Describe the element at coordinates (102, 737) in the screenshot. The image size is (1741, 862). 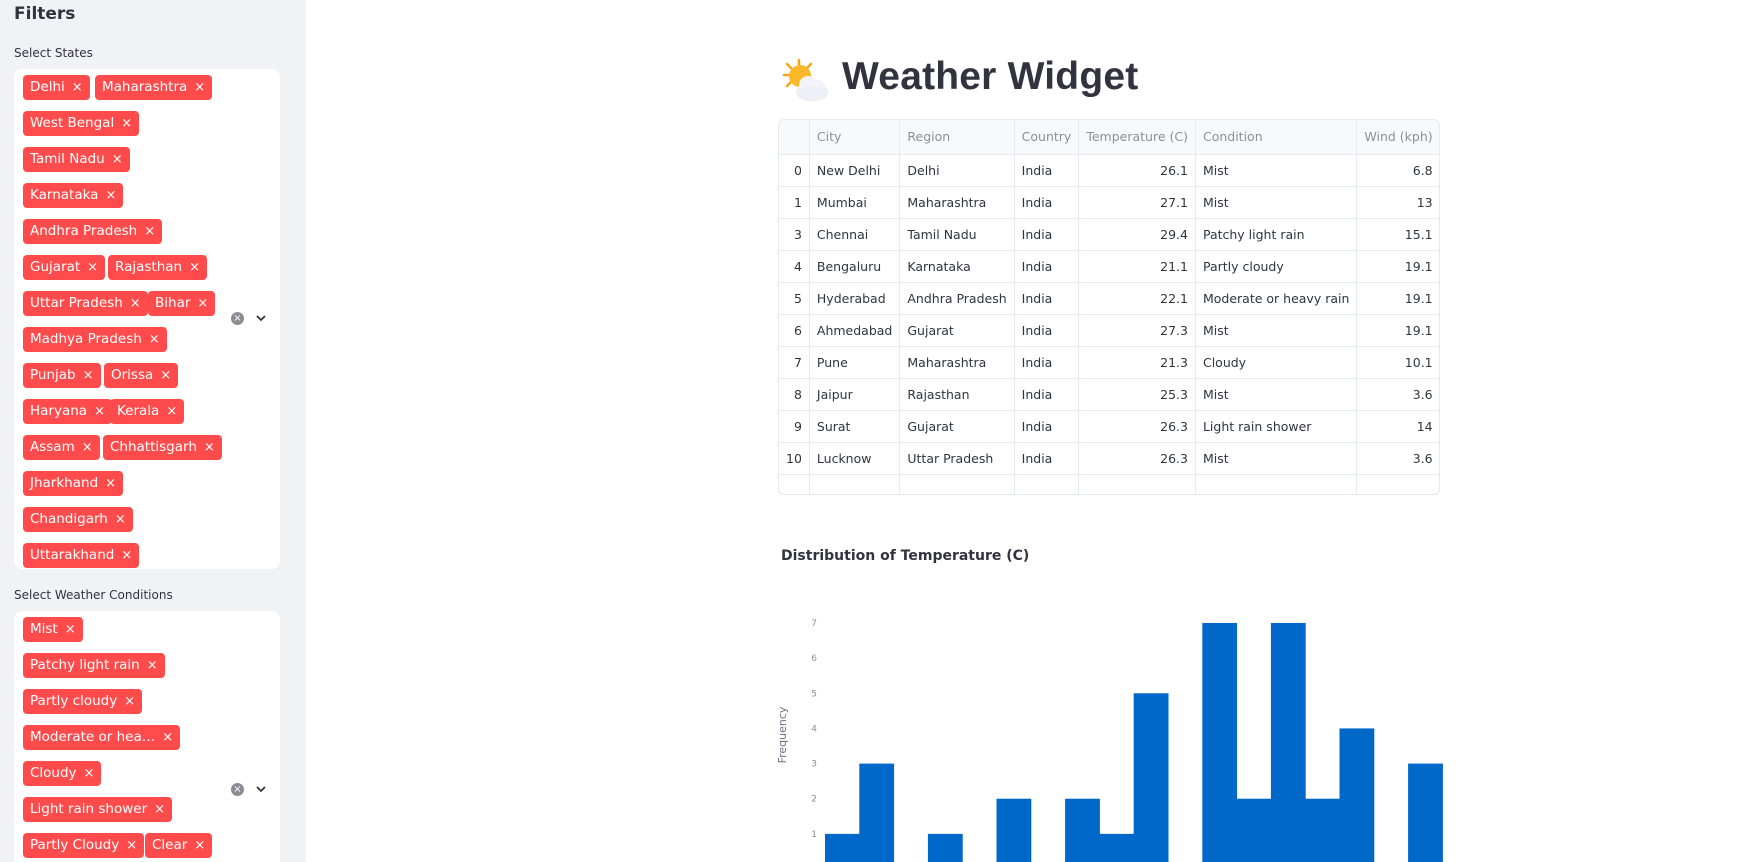
I see `selected-tag: Moderate or hea… ×` at that location.